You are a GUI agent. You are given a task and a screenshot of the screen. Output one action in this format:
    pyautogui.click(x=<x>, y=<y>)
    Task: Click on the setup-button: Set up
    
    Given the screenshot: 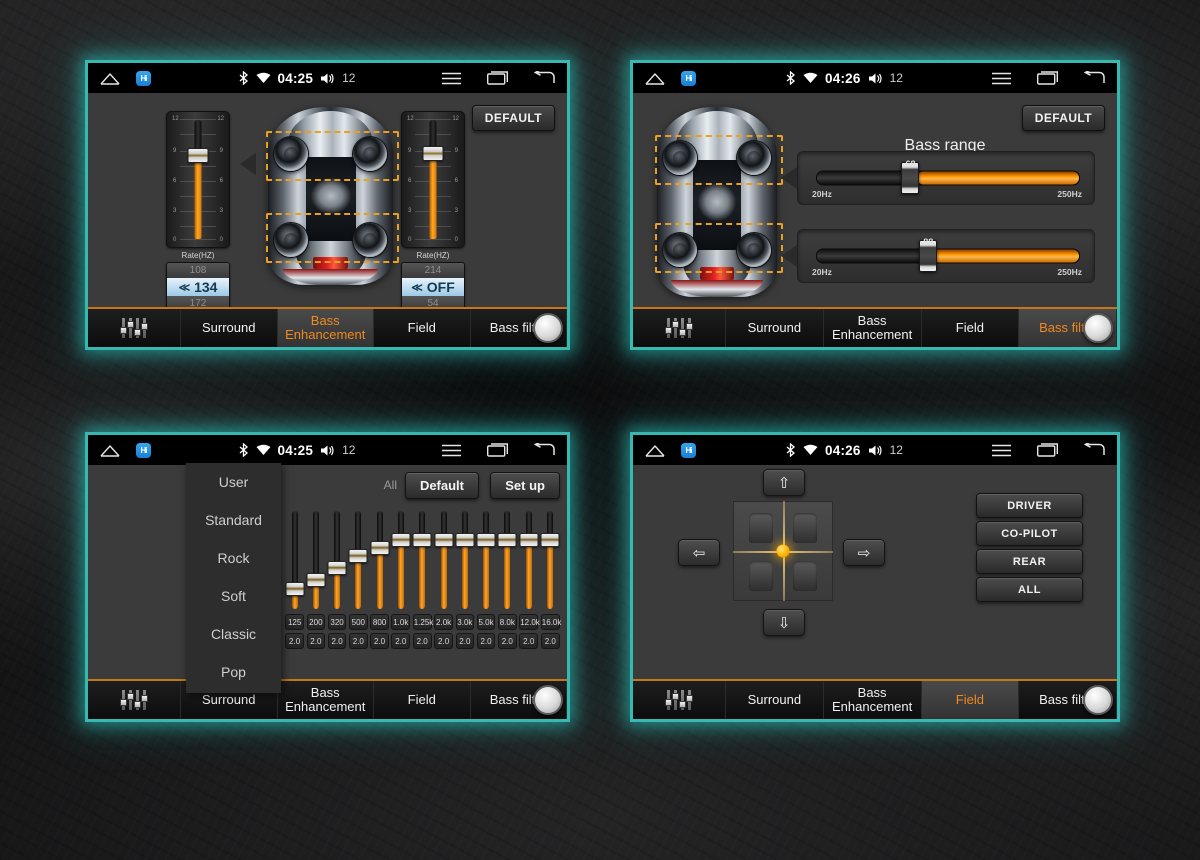 What is the action you would take?
    pyautogui.click(x=525, y=485)
    